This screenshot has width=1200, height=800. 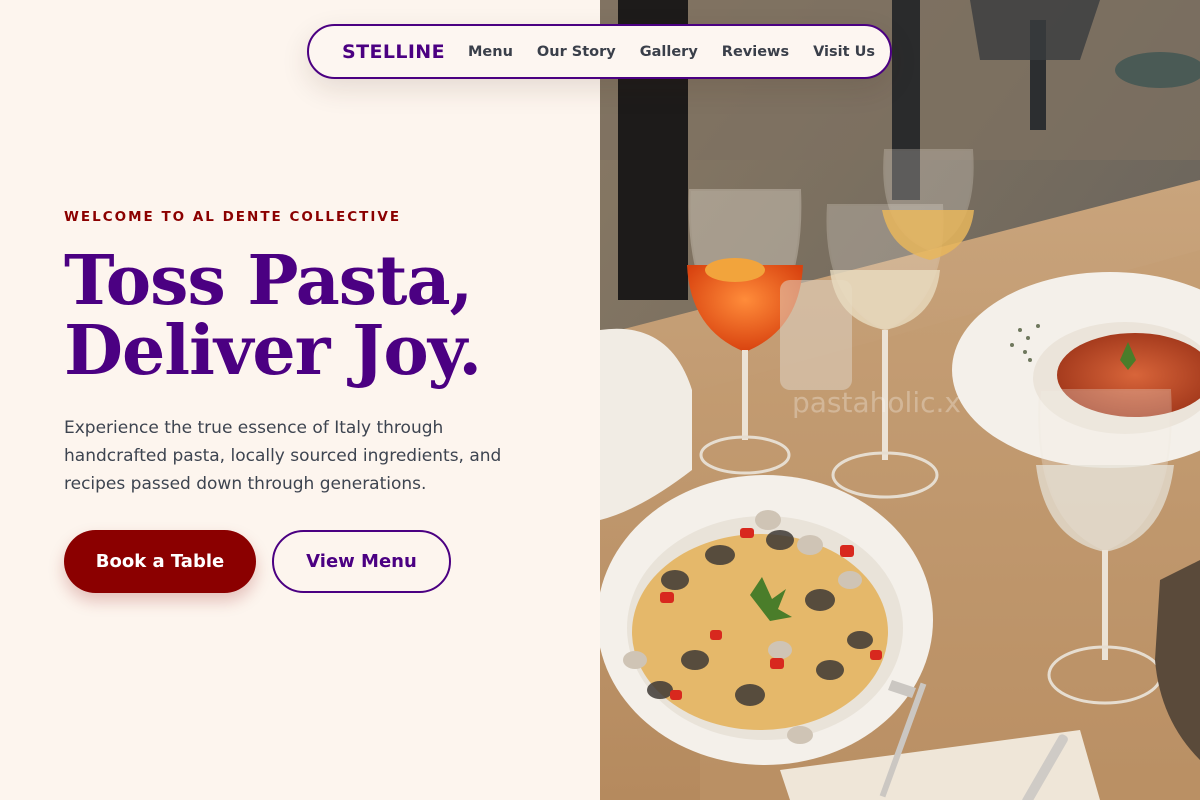 What do you see at coordinates (490, 52) in the screenshot?
I see `nav-link-menu: Menu` at bounding box center [490, 52].